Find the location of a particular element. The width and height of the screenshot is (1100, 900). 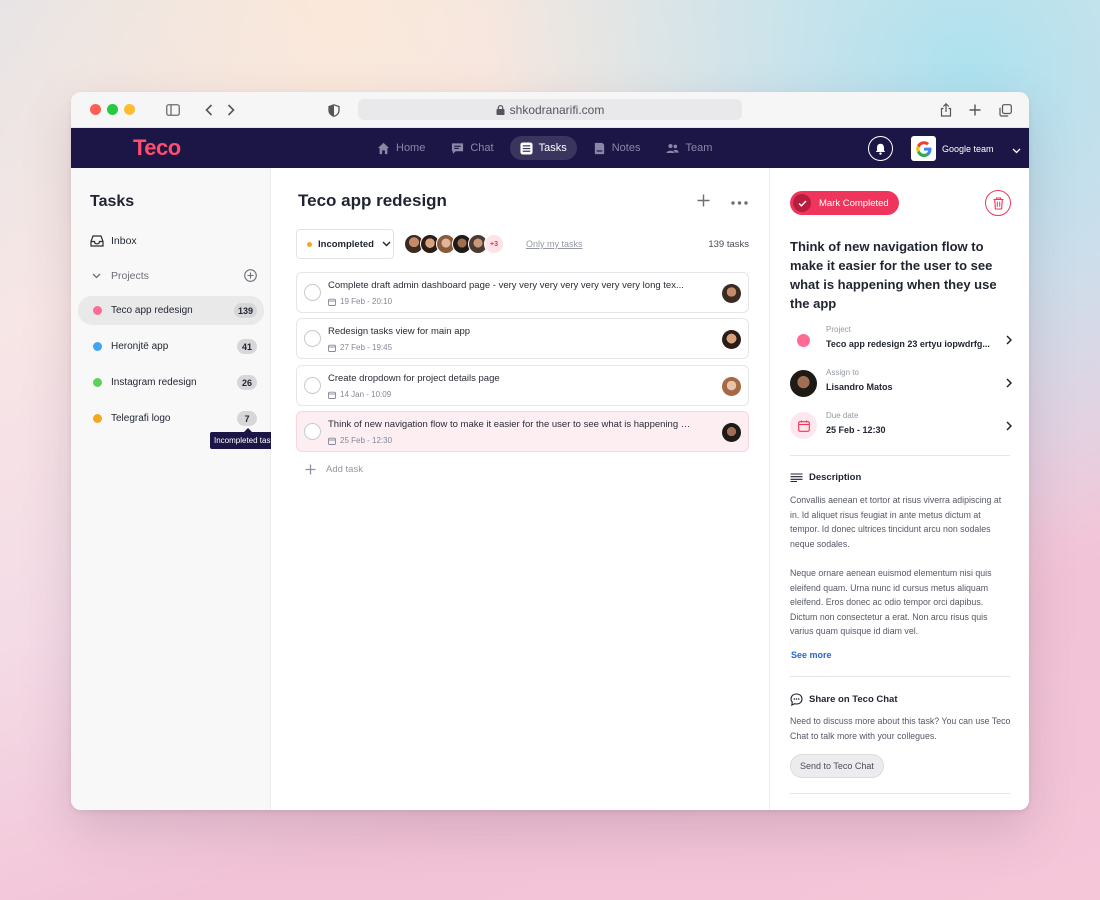

add-task-button: Add task is located at coordinates (334, 469).